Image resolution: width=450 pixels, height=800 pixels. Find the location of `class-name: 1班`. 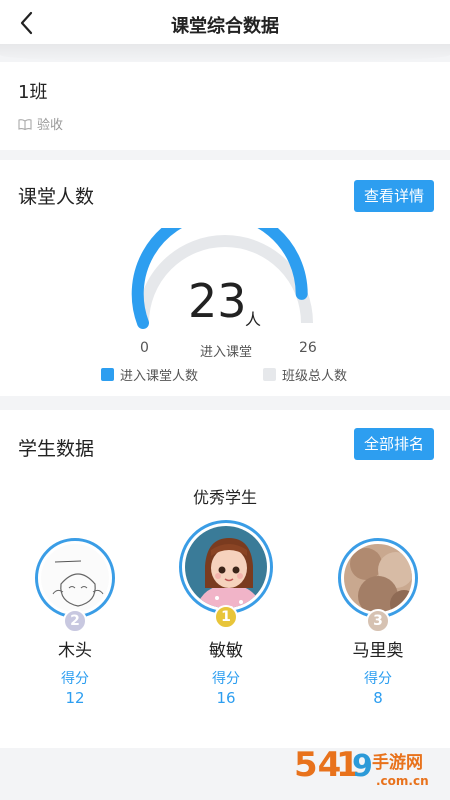

class-name: 1班 is located at coordinates (33, 92).